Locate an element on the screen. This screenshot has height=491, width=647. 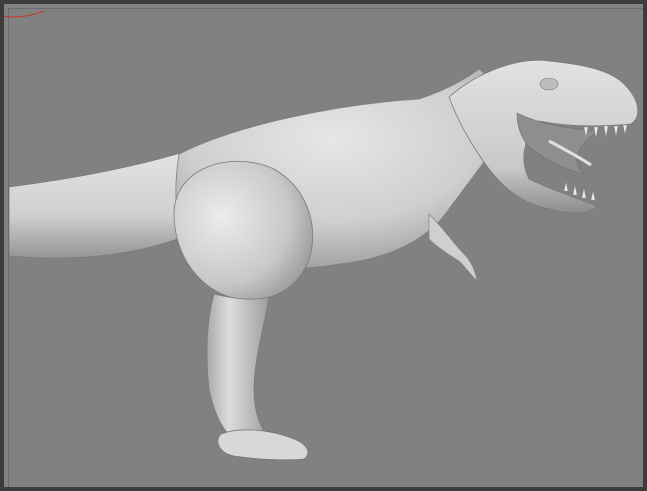
arm is located at coordinates (453, 247).